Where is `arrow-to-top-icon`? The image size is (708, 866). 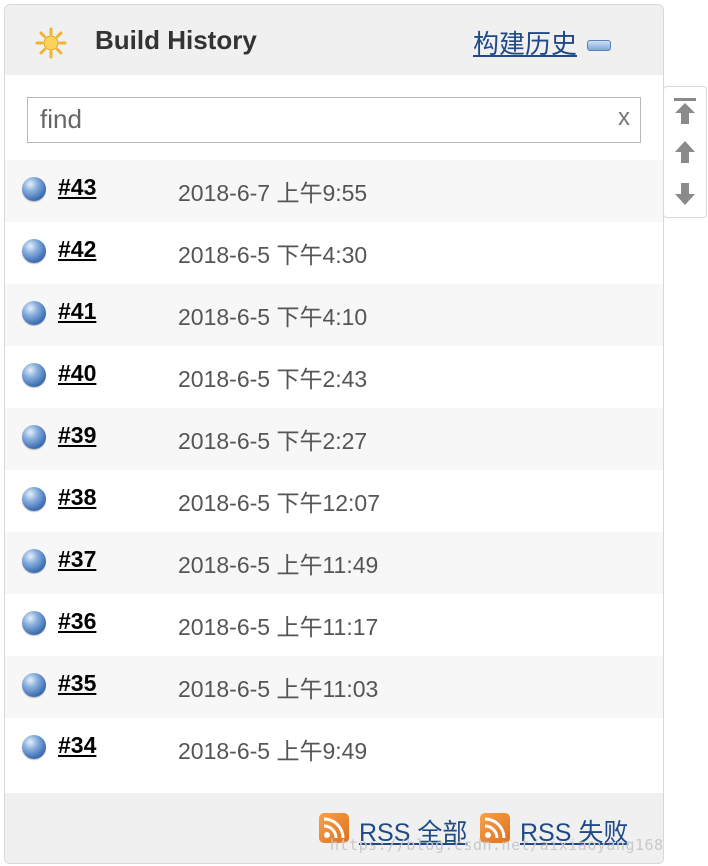 arrow-to-top-icon is located at coordinates (685, 111).